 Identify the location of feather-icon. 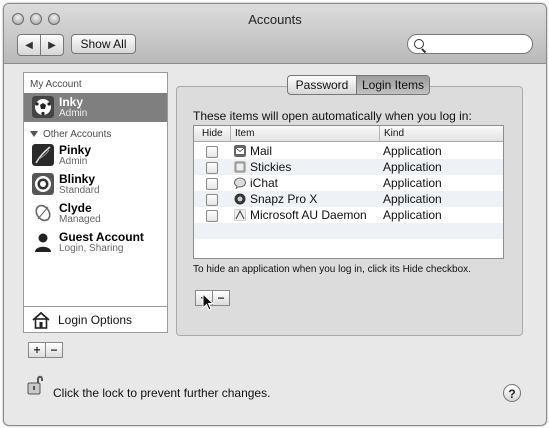
(43, 155).